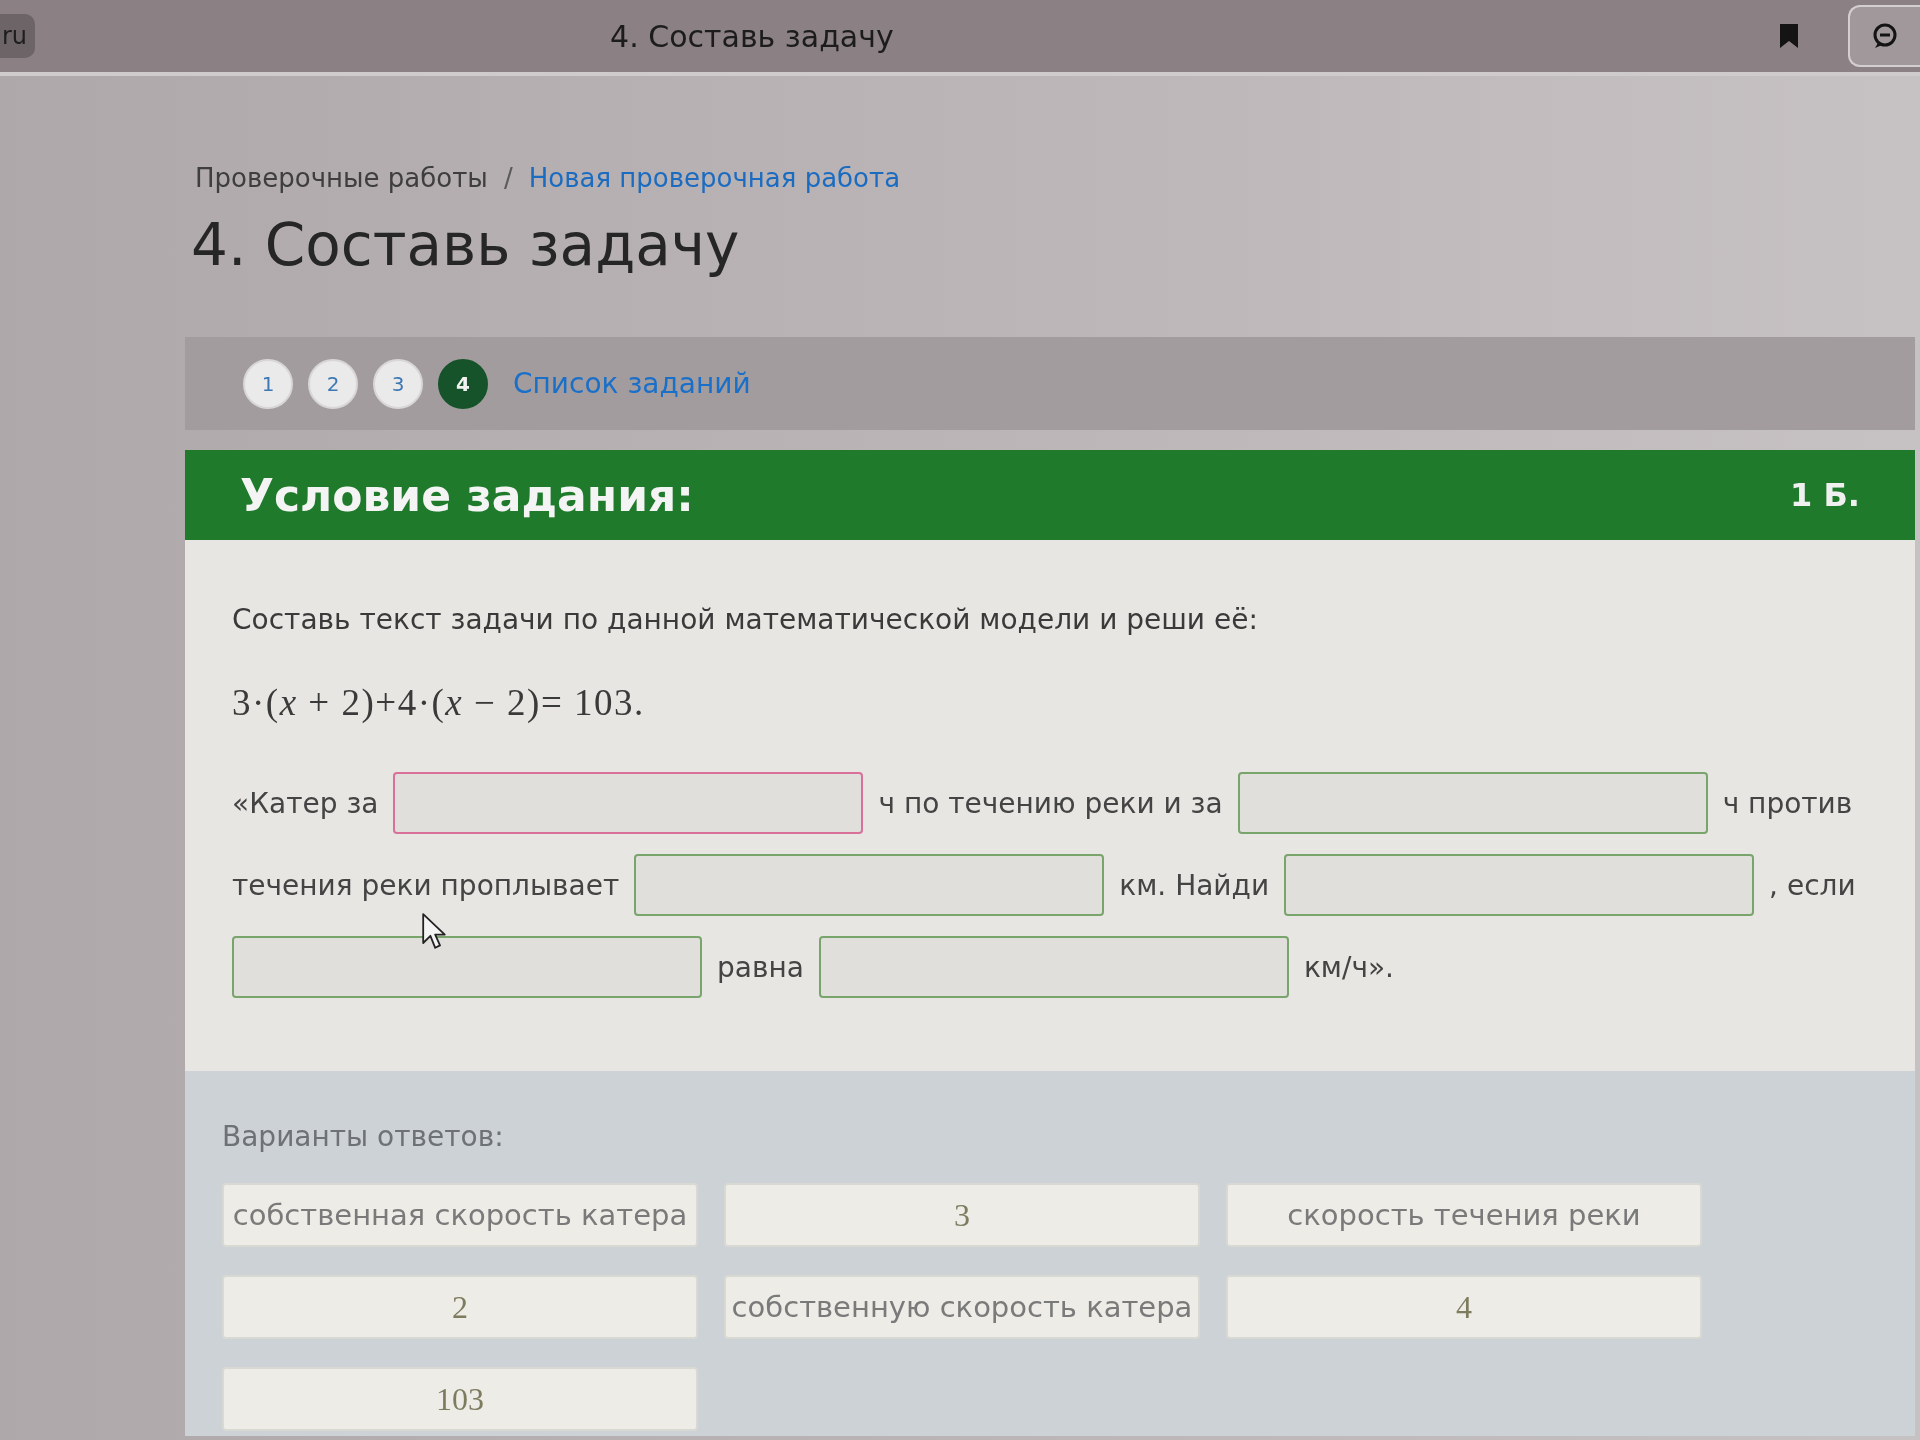 The width and height of the screenshot is (1920, 1440). I want to click on speech-bubble-icon, so click(1885, 36).